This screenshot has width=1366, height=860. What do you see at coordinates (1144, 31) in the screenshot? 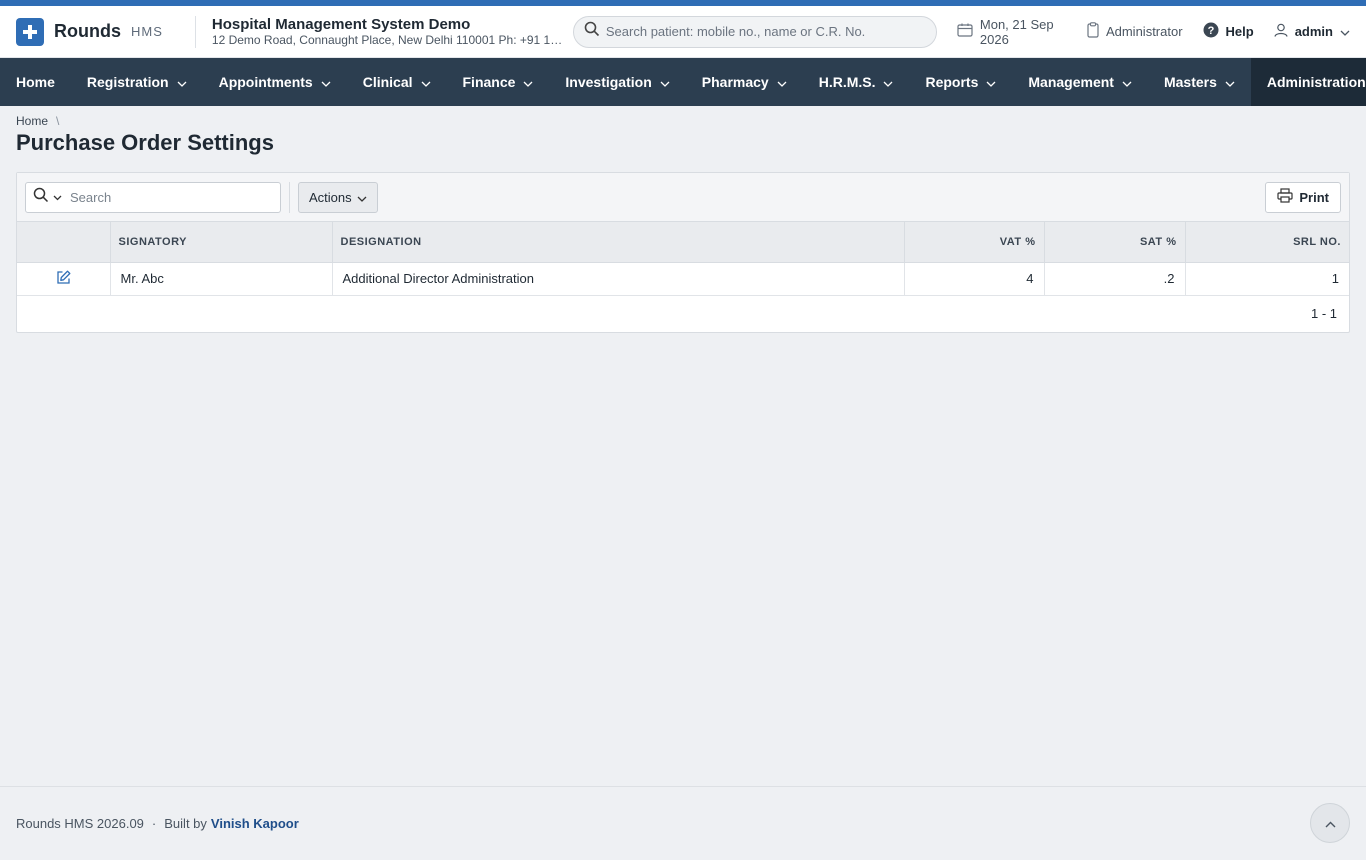
I see `role-label: Administrator` at bounding box center [1144, 31].